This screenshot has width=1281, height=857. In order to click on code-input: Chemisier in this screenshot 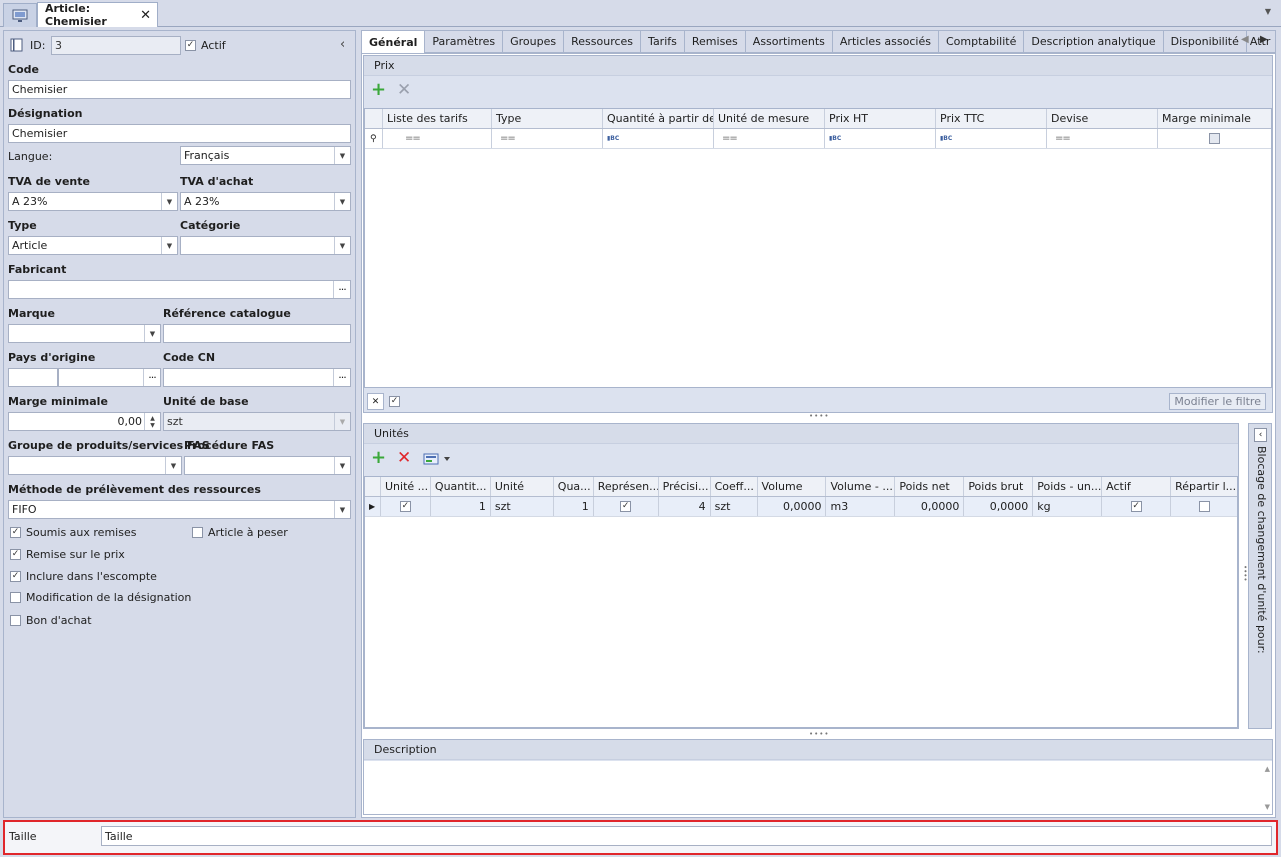, I will do `click(179, 89)`.